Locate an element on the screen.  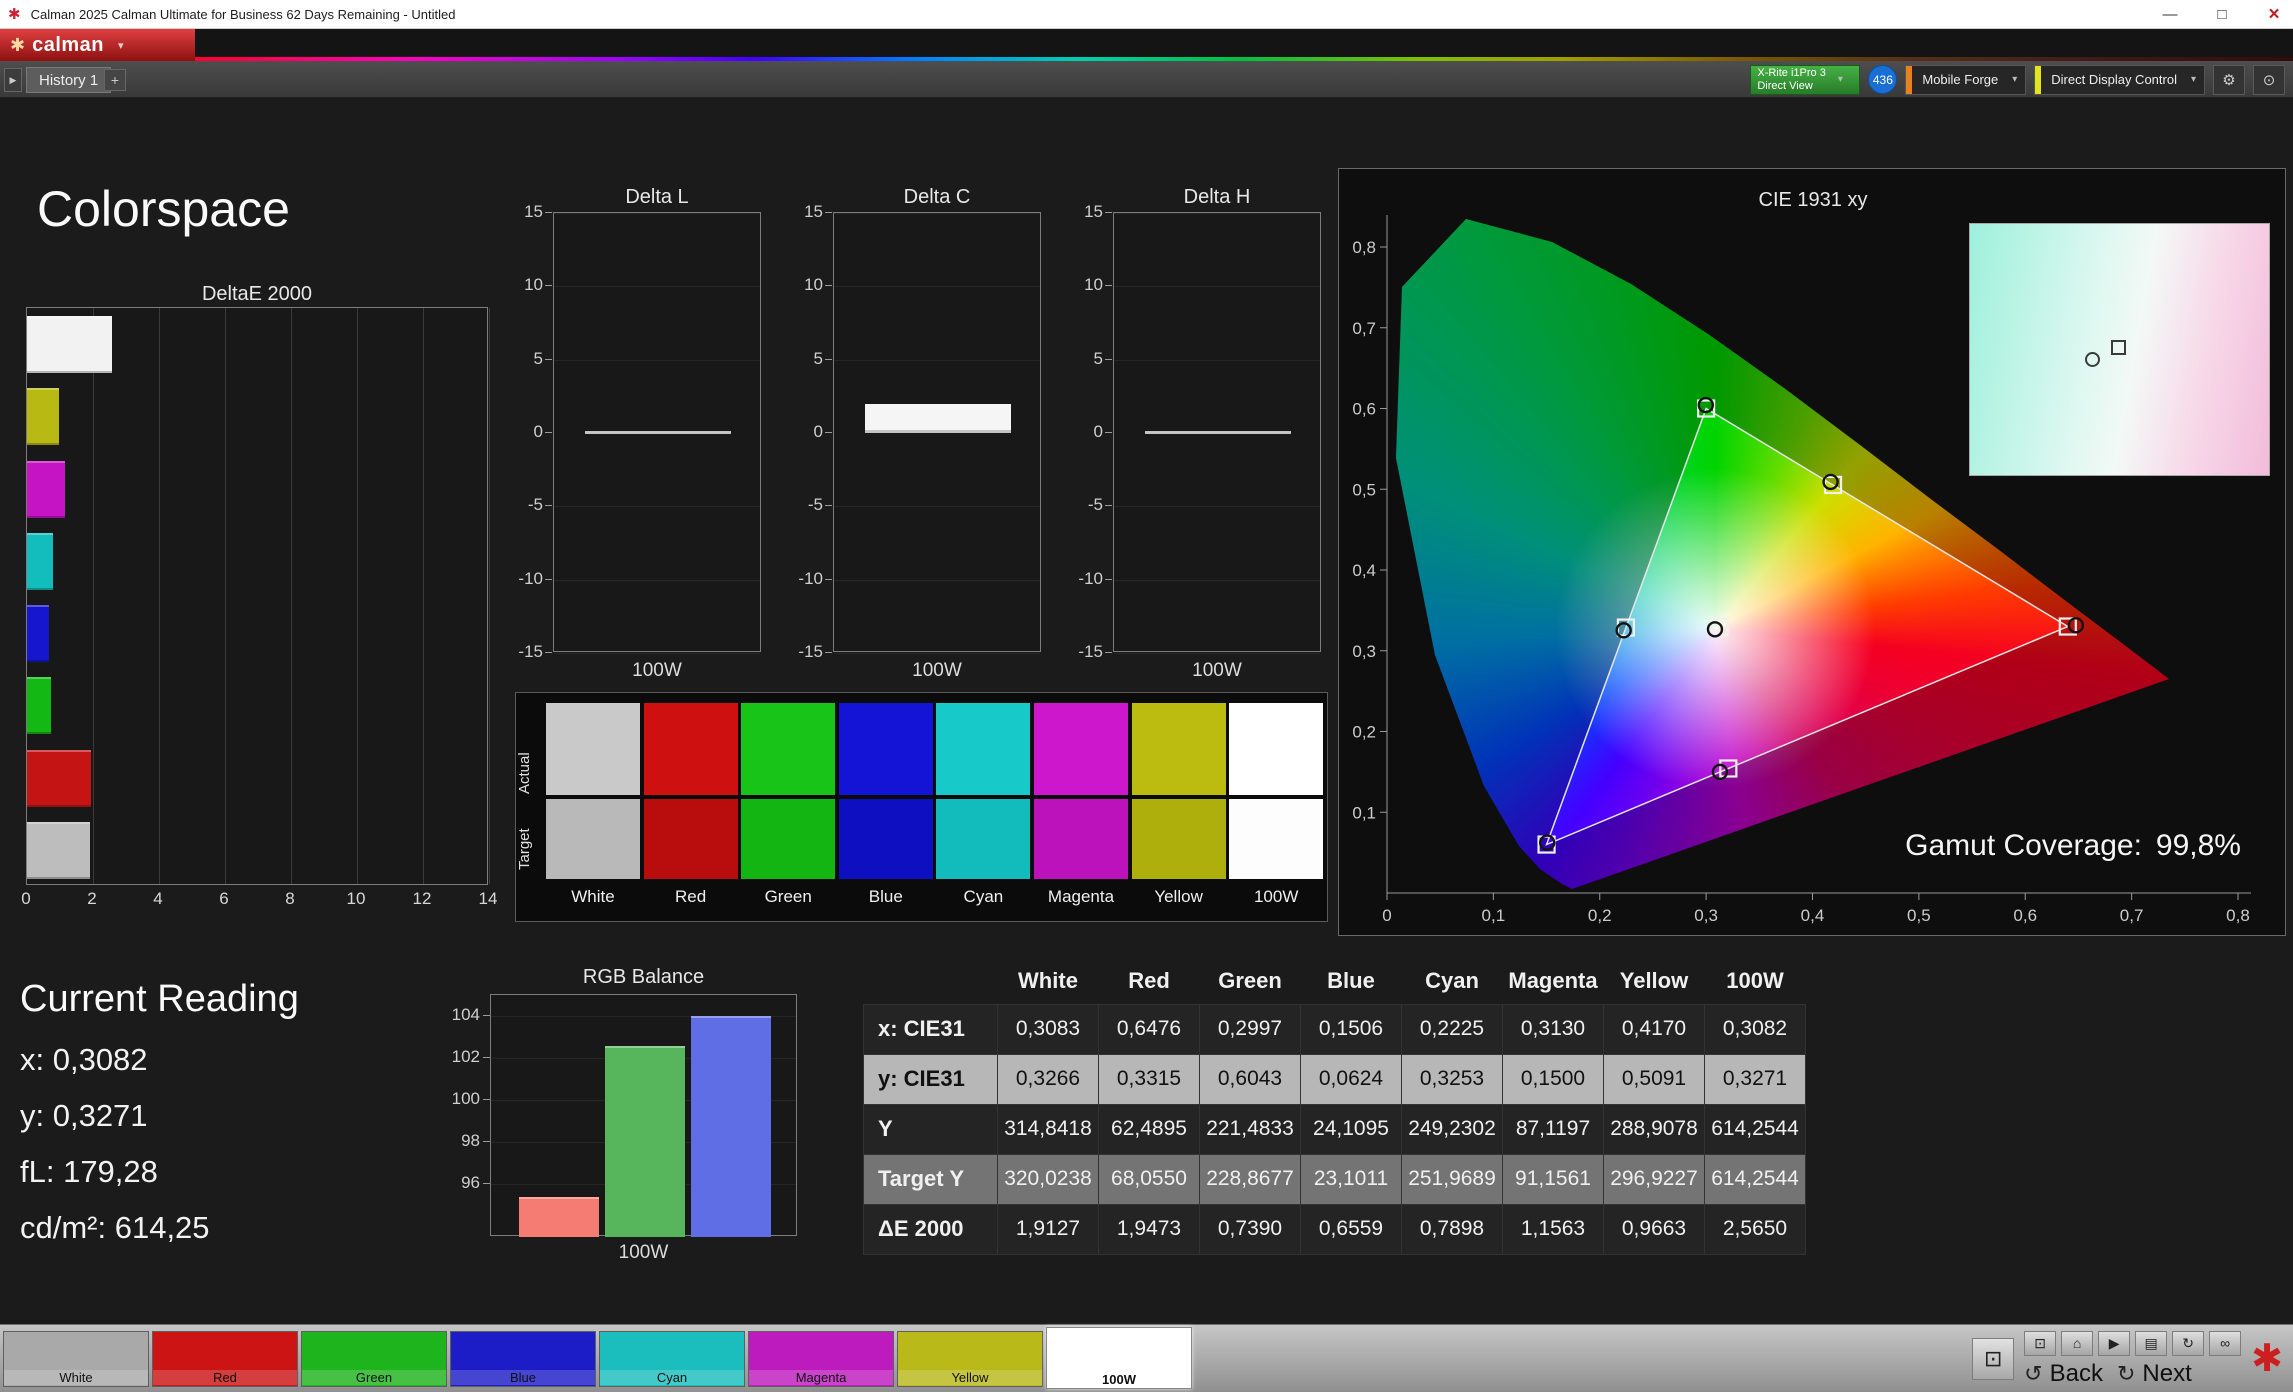
back-button: ↺ Back is located at coordinates (2063, 1374).